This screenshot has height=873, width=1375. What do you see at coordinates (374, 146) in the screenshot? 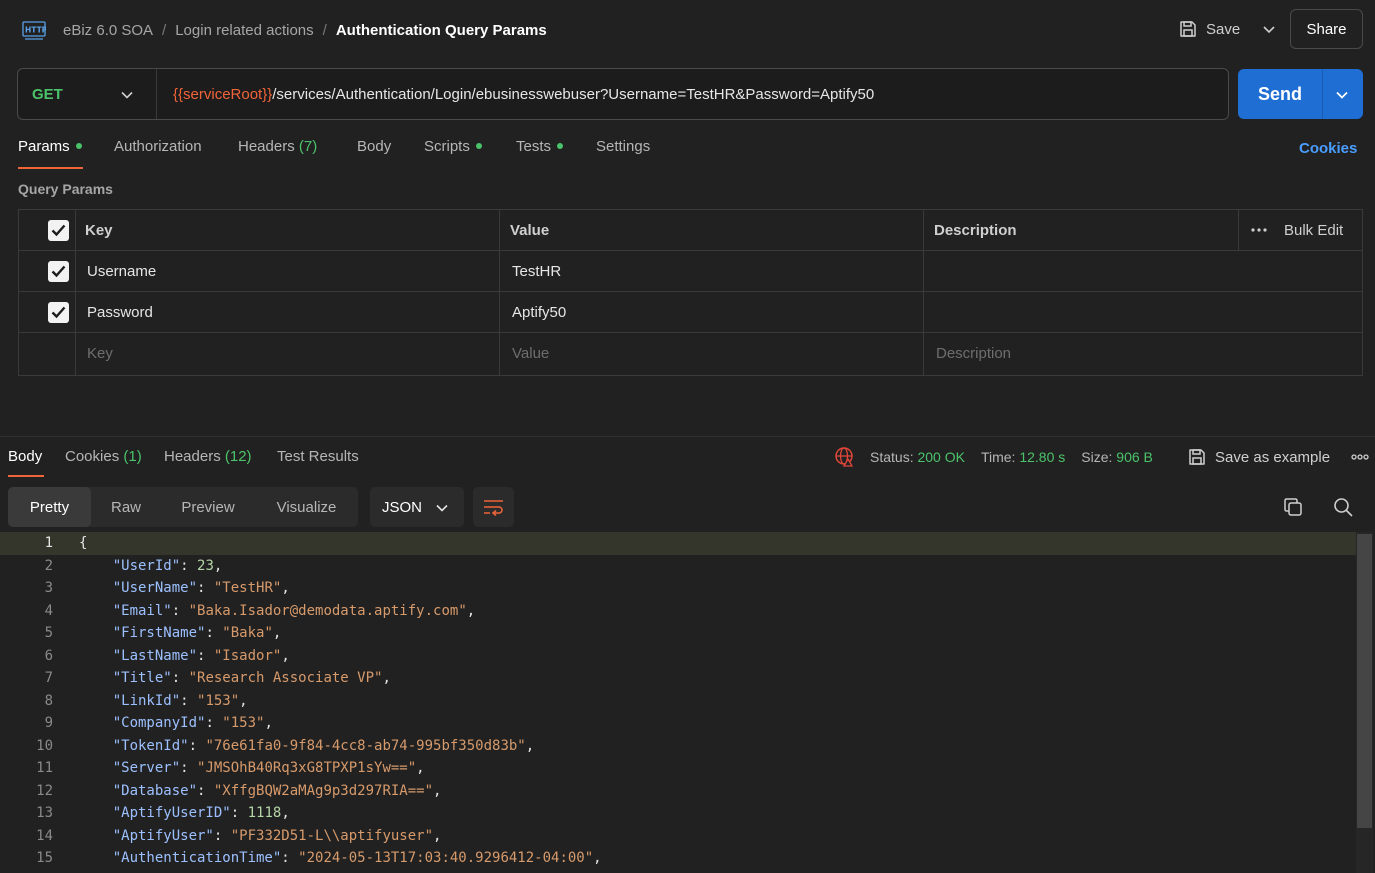
I see `tab-body: Body` at bounding box center [374, 146].